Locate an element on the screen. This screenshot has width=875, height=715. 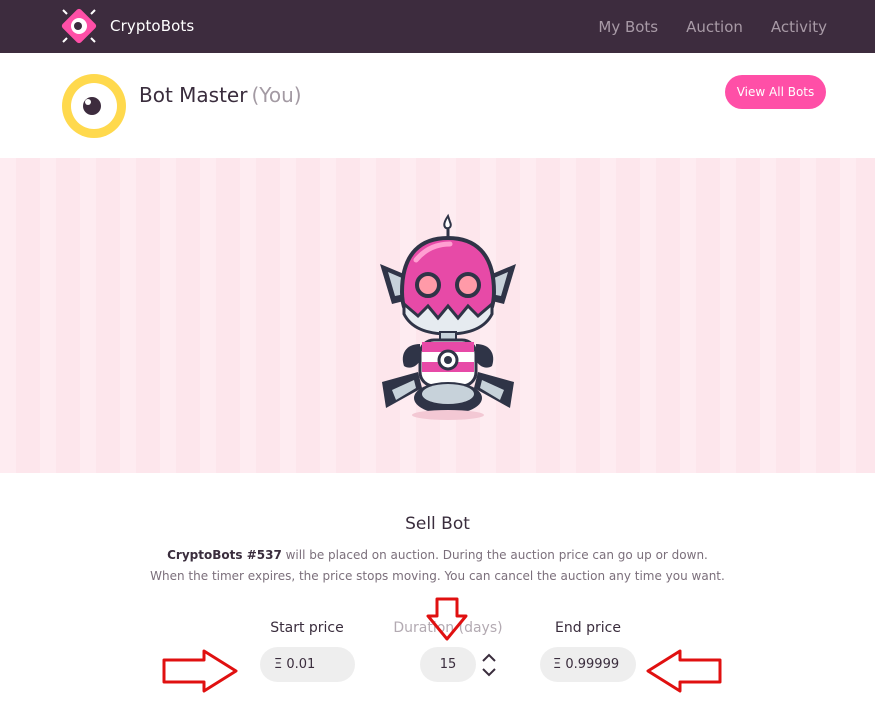
start-price-input is located at coordinates (307, 664).